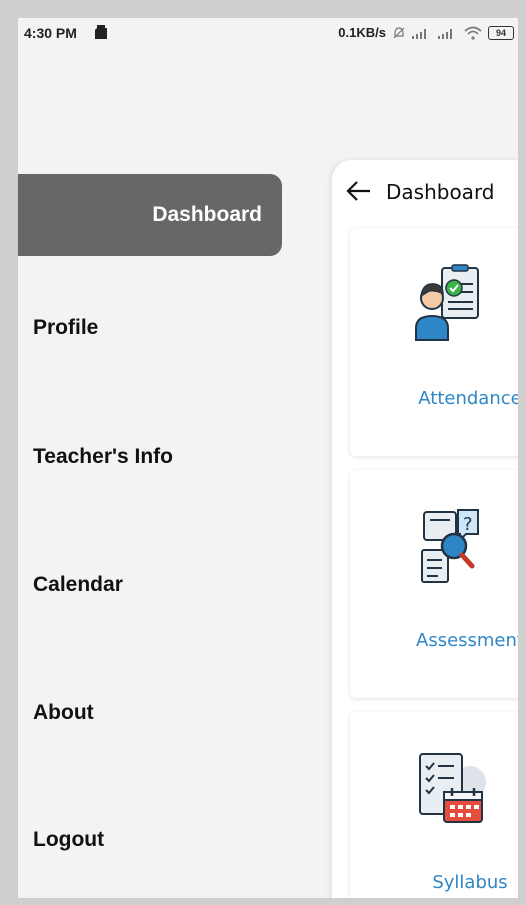  Describe the element at coordinates (447, 302) in the screenshot. I see `attendance-icon` at that location.